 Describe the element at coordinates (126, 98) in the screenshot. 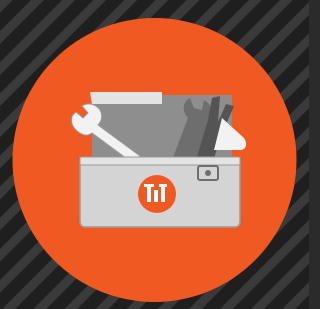

I see `toolbox-lid` at that location.